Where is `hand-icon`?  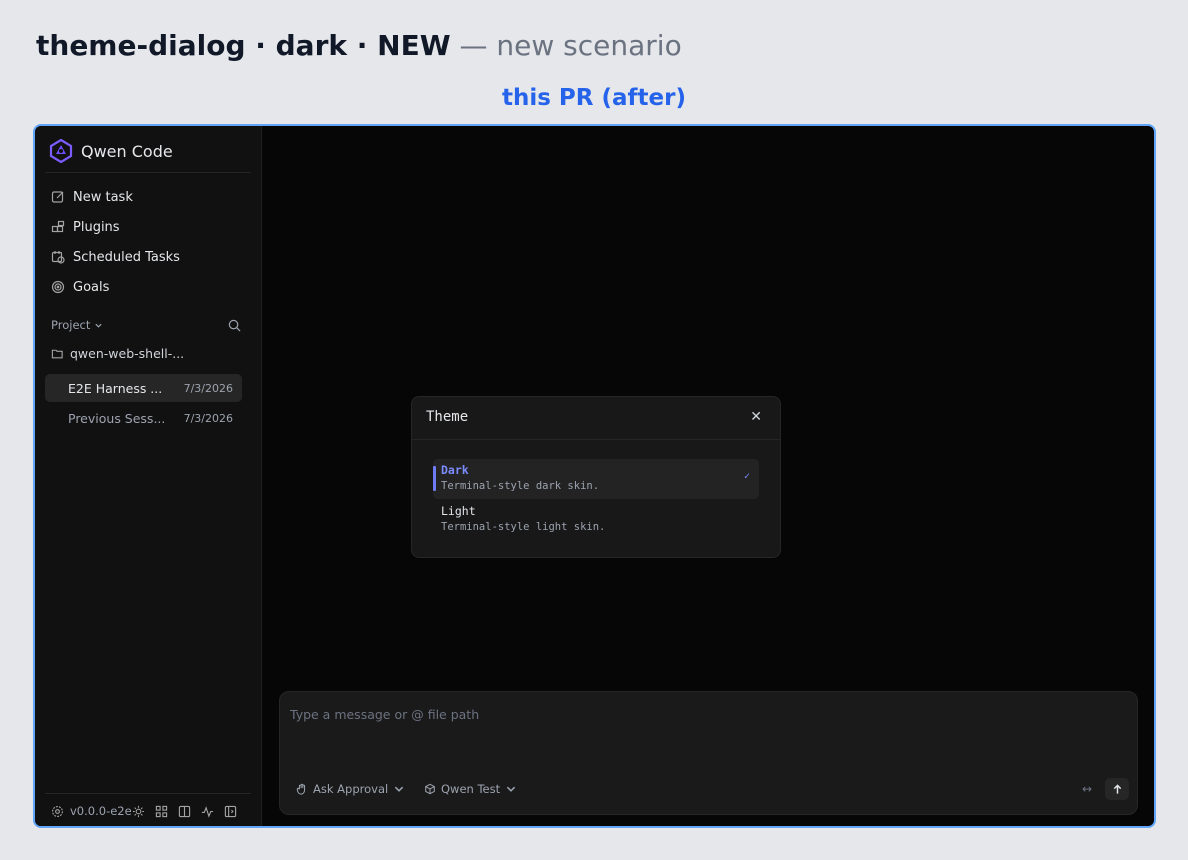 hand-icon is located at coordinates (301, 789).